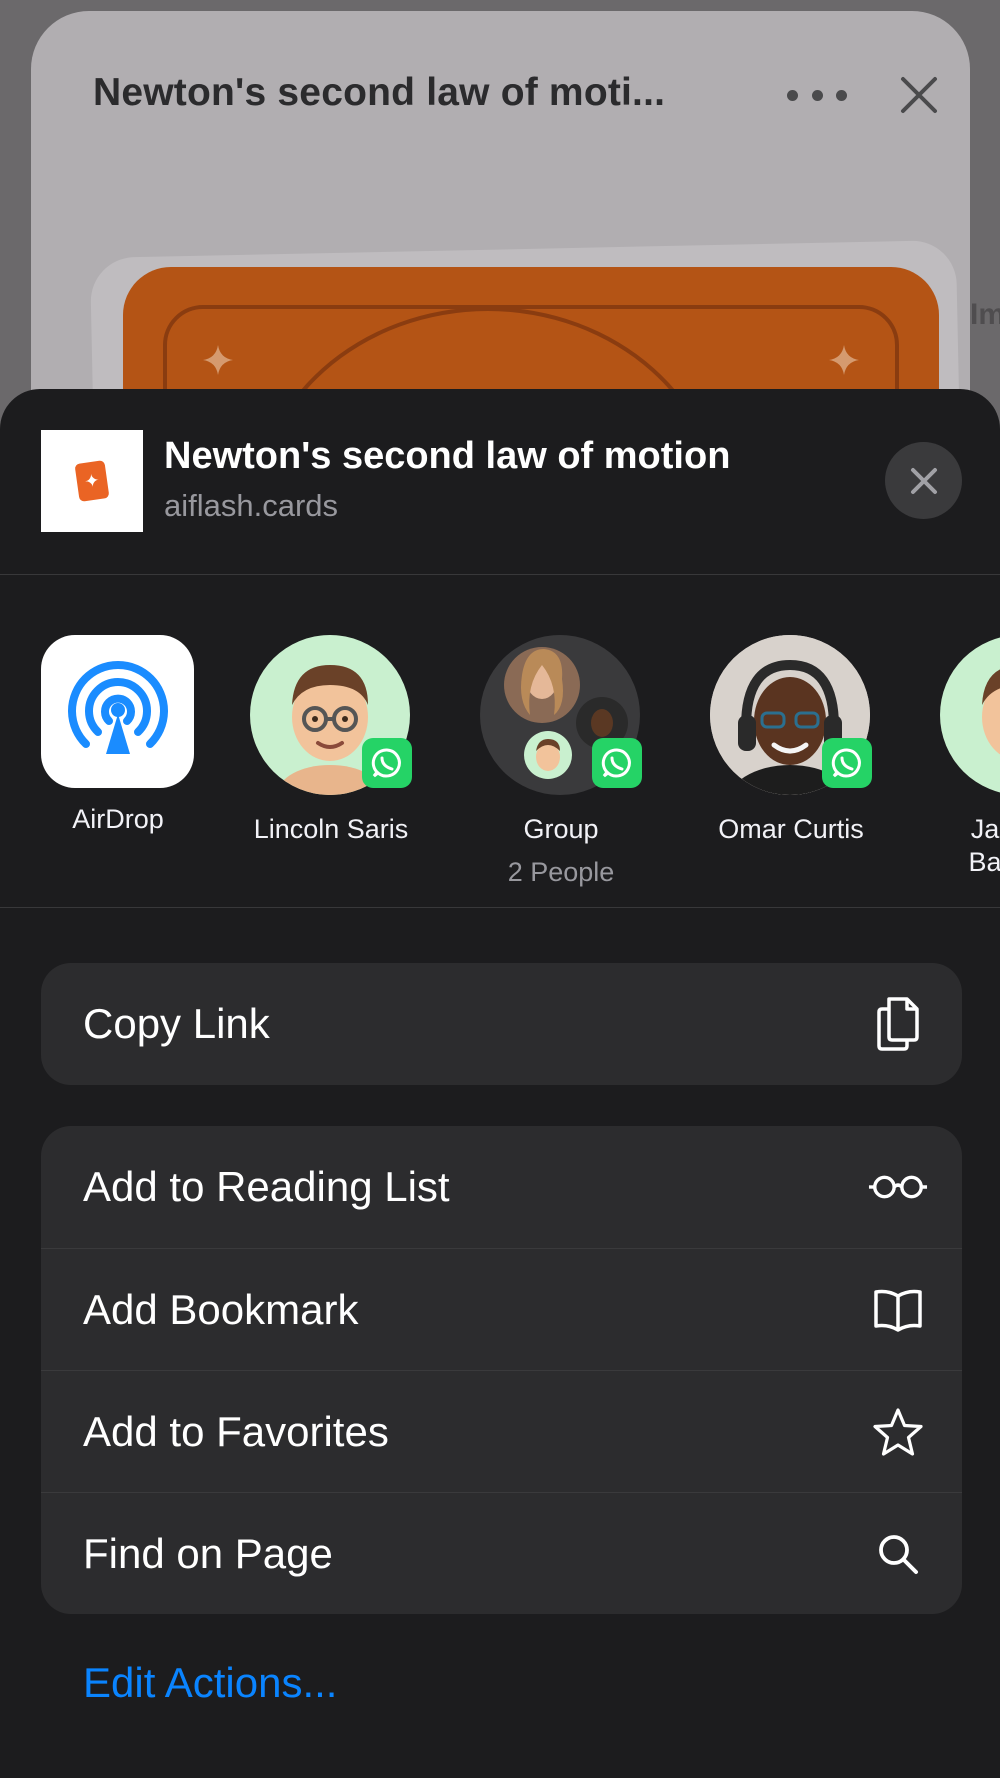 This screenshot has height=1778, width=1000. Describe the element at coordinates (208, 1553) in the screenshot. I see `find-on-page-label: Find on Page` at that location.